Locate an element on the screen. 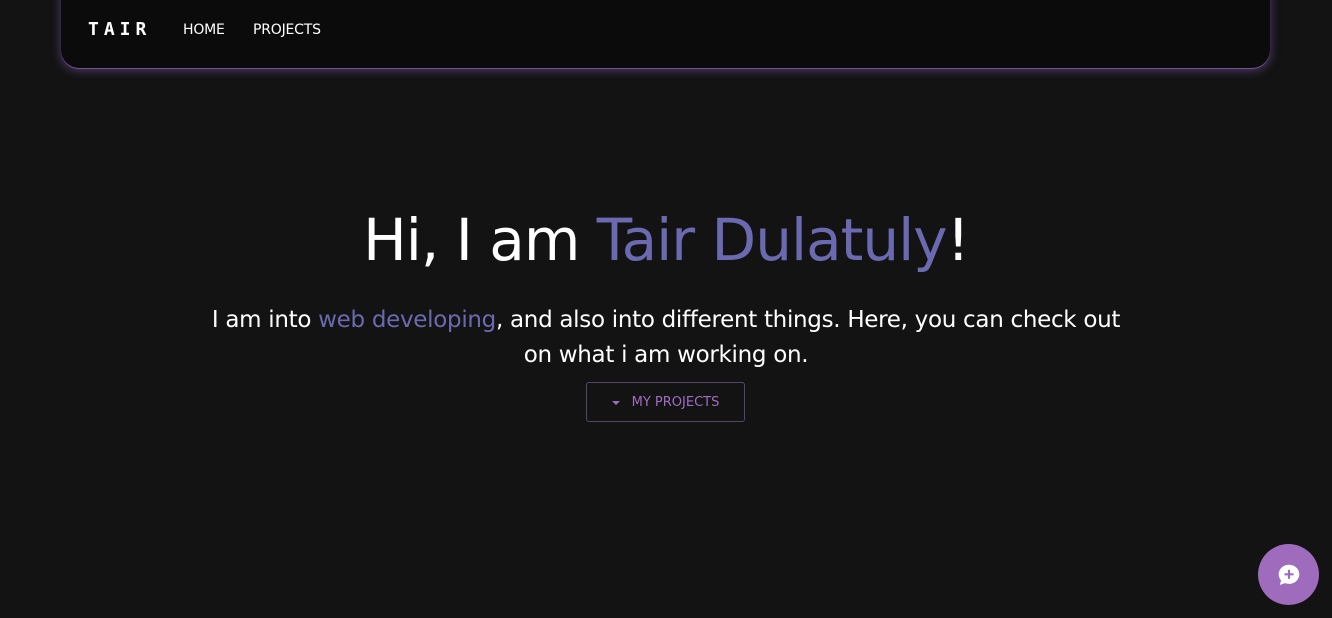  hero-title-name: Tair Dulatuly is located at coordinates (772, 240).